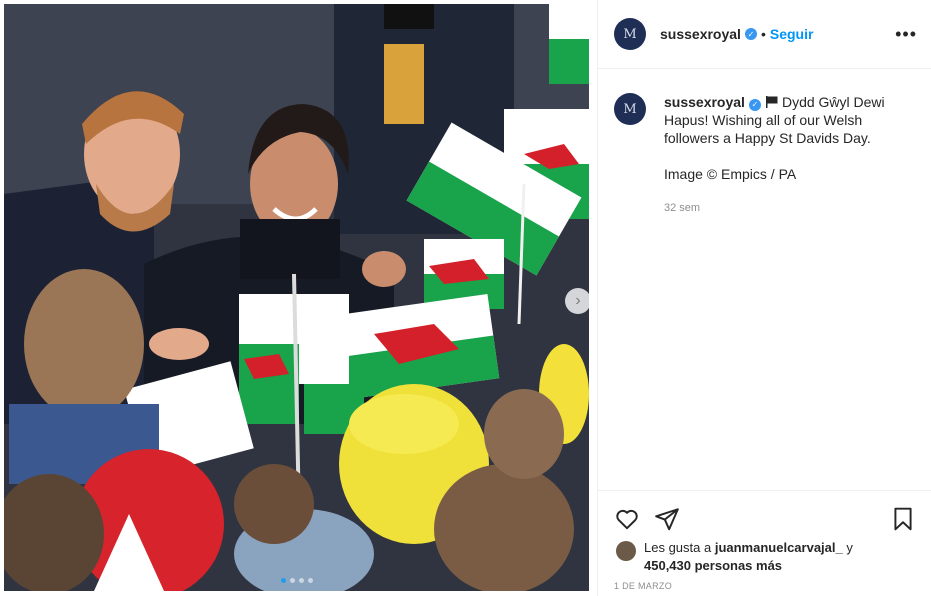  What do you see at coordinates (700, 34) in the screenshot?
I see `header-username: sussexroyal` at bounding box center [700, 34].